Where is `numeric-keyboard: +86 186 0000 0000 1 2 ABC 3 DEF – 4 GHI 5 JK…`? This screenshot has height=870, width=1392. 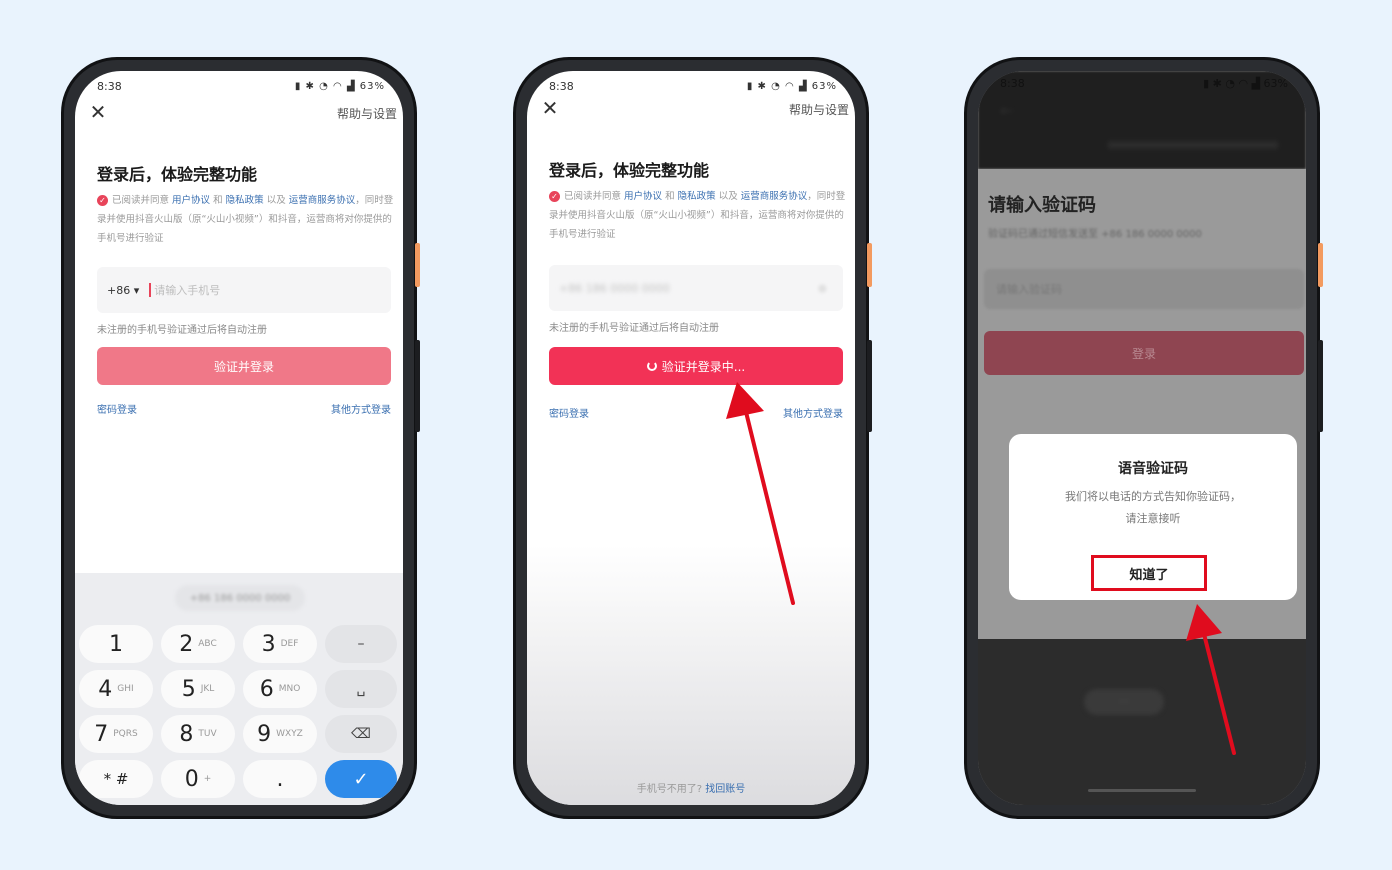 numeric-keyboard: +86 186 0000 0000 1 2 ABC 3 DEF – 4 GHI 5 JK… is located at coordinates (239, 689).